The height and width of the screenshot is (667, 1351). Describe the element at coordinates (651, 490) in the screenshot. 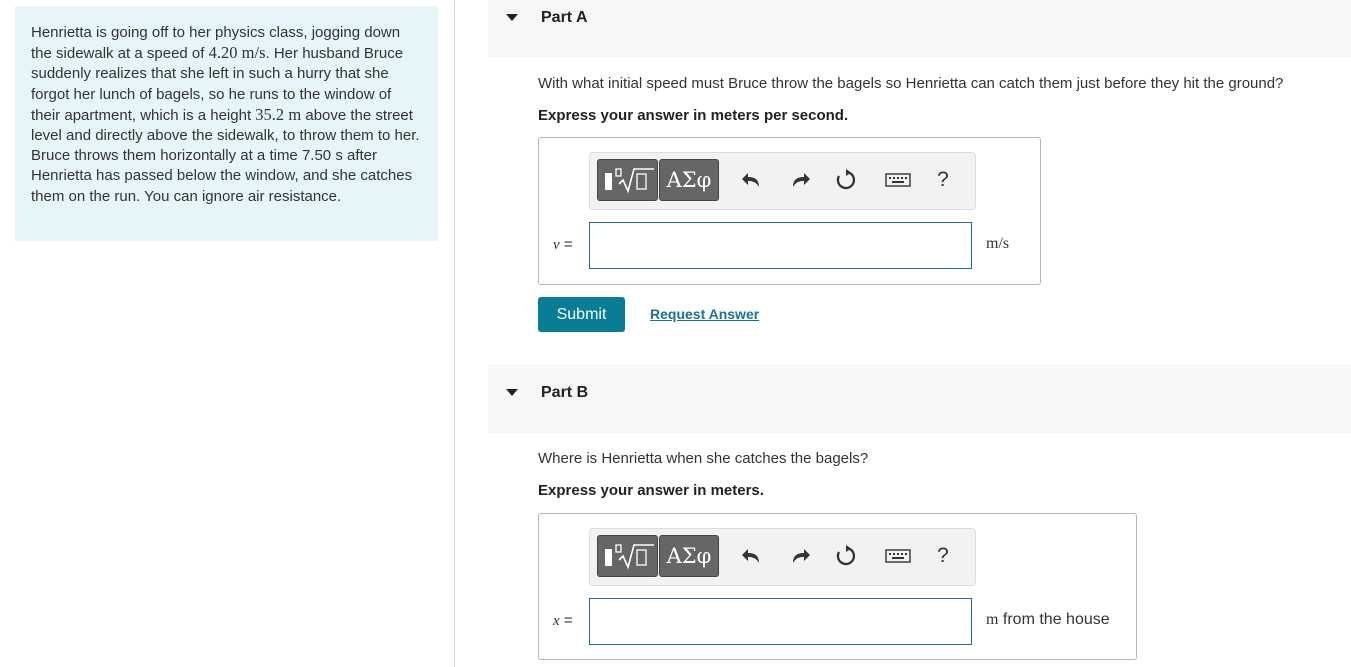

I see `part-b-instruction: Express your answer in meters.` at that location.